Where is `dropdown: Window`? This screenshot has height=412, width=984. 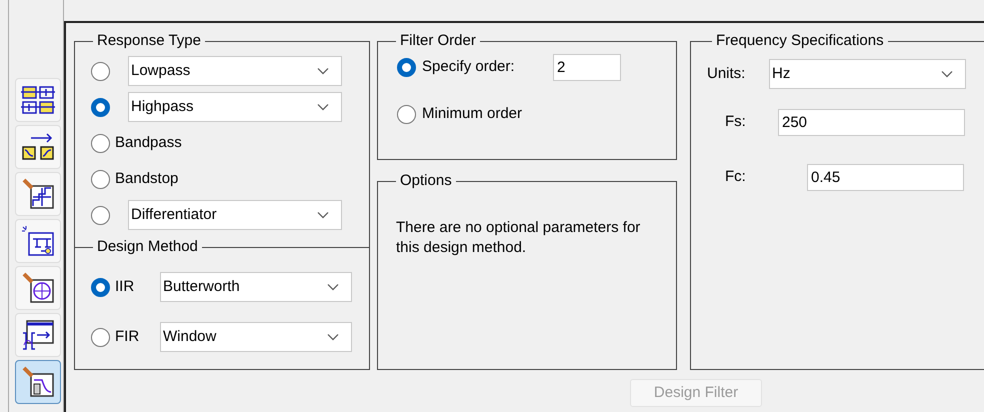 dropdown: Window is located at coordinates (256, 337).